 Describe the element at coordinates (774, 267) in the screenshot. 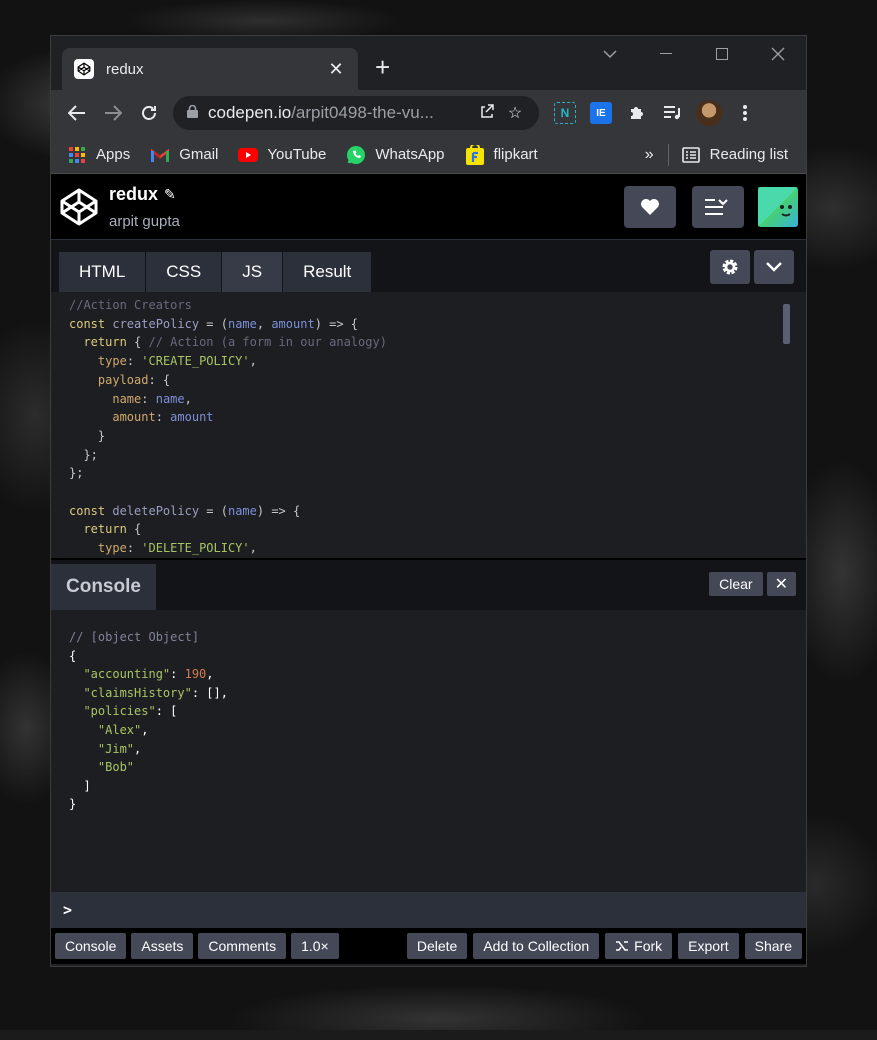

I see `chevron-down-icon` at that location.